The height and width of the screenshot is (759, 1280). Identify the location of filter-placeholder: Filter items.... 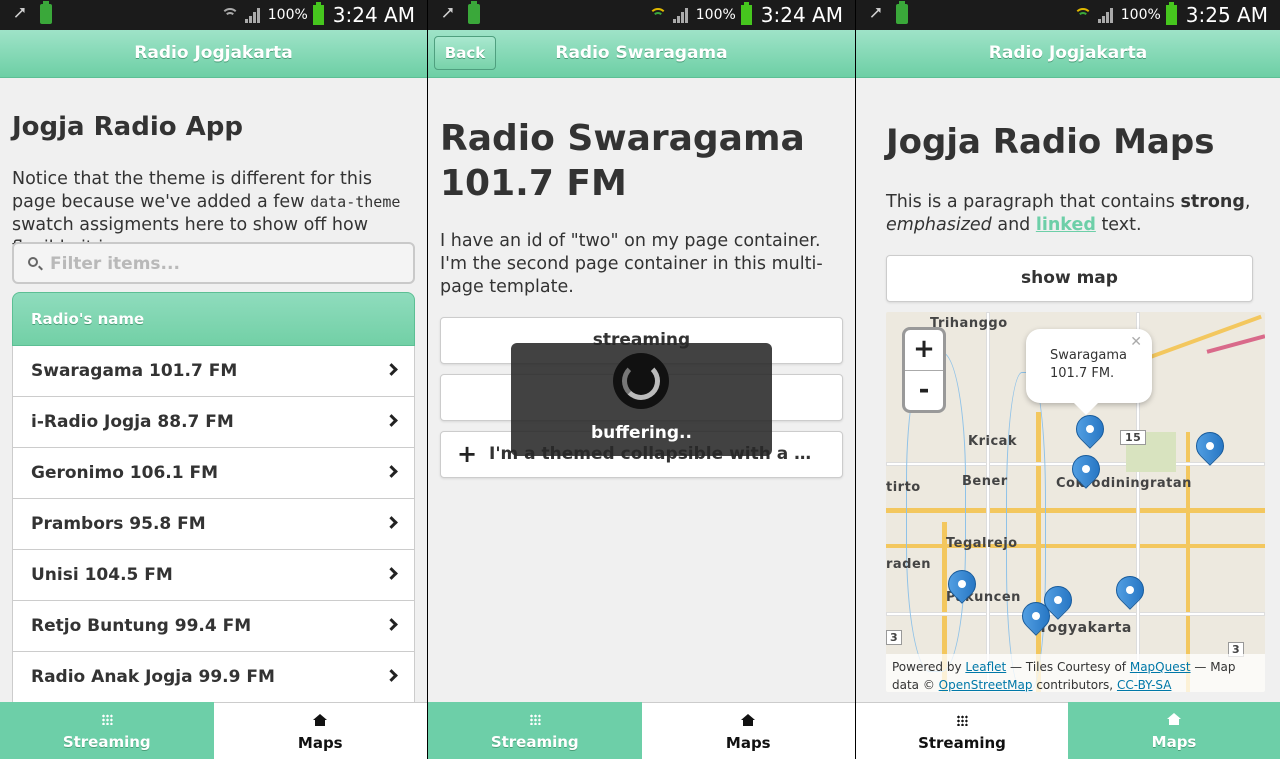
(115, 264).